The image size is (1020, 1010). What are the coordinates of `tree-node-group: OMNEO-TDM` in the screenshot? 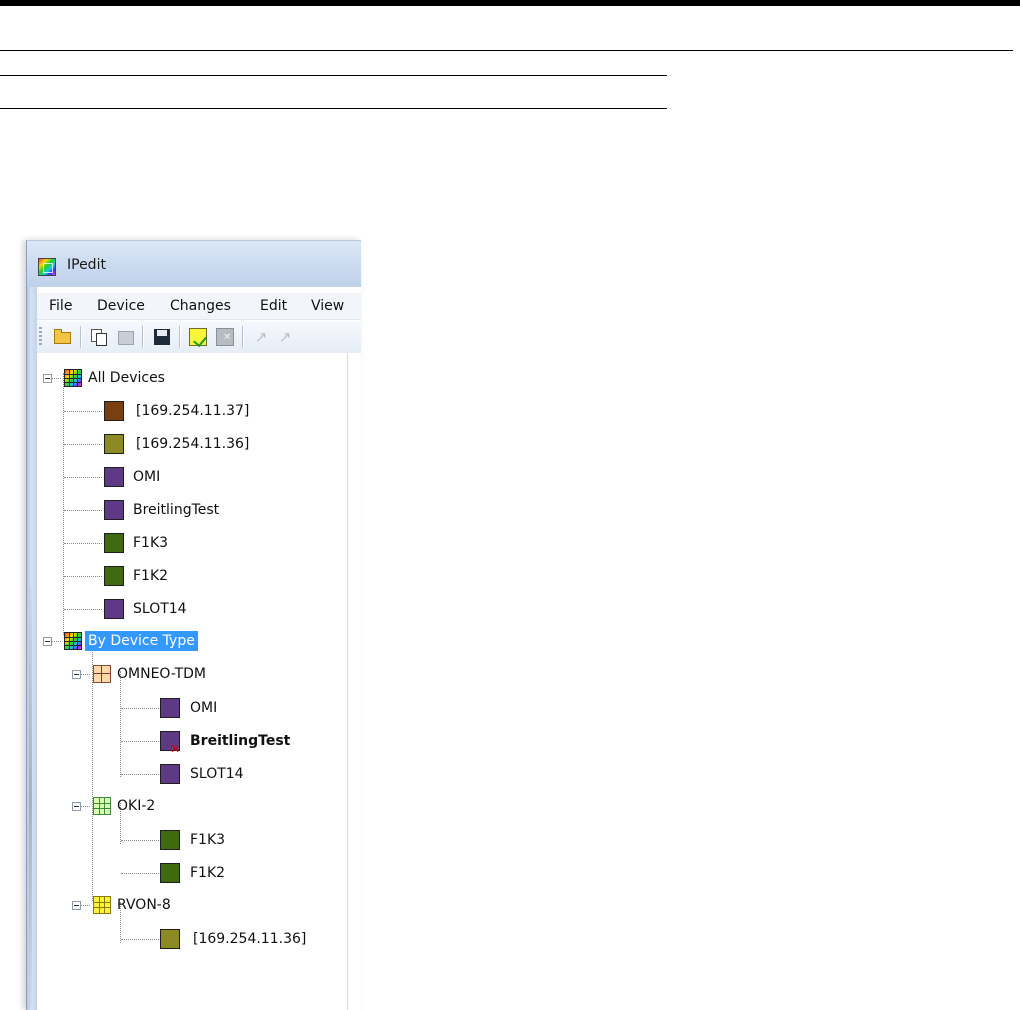 It's located at (161, 674).